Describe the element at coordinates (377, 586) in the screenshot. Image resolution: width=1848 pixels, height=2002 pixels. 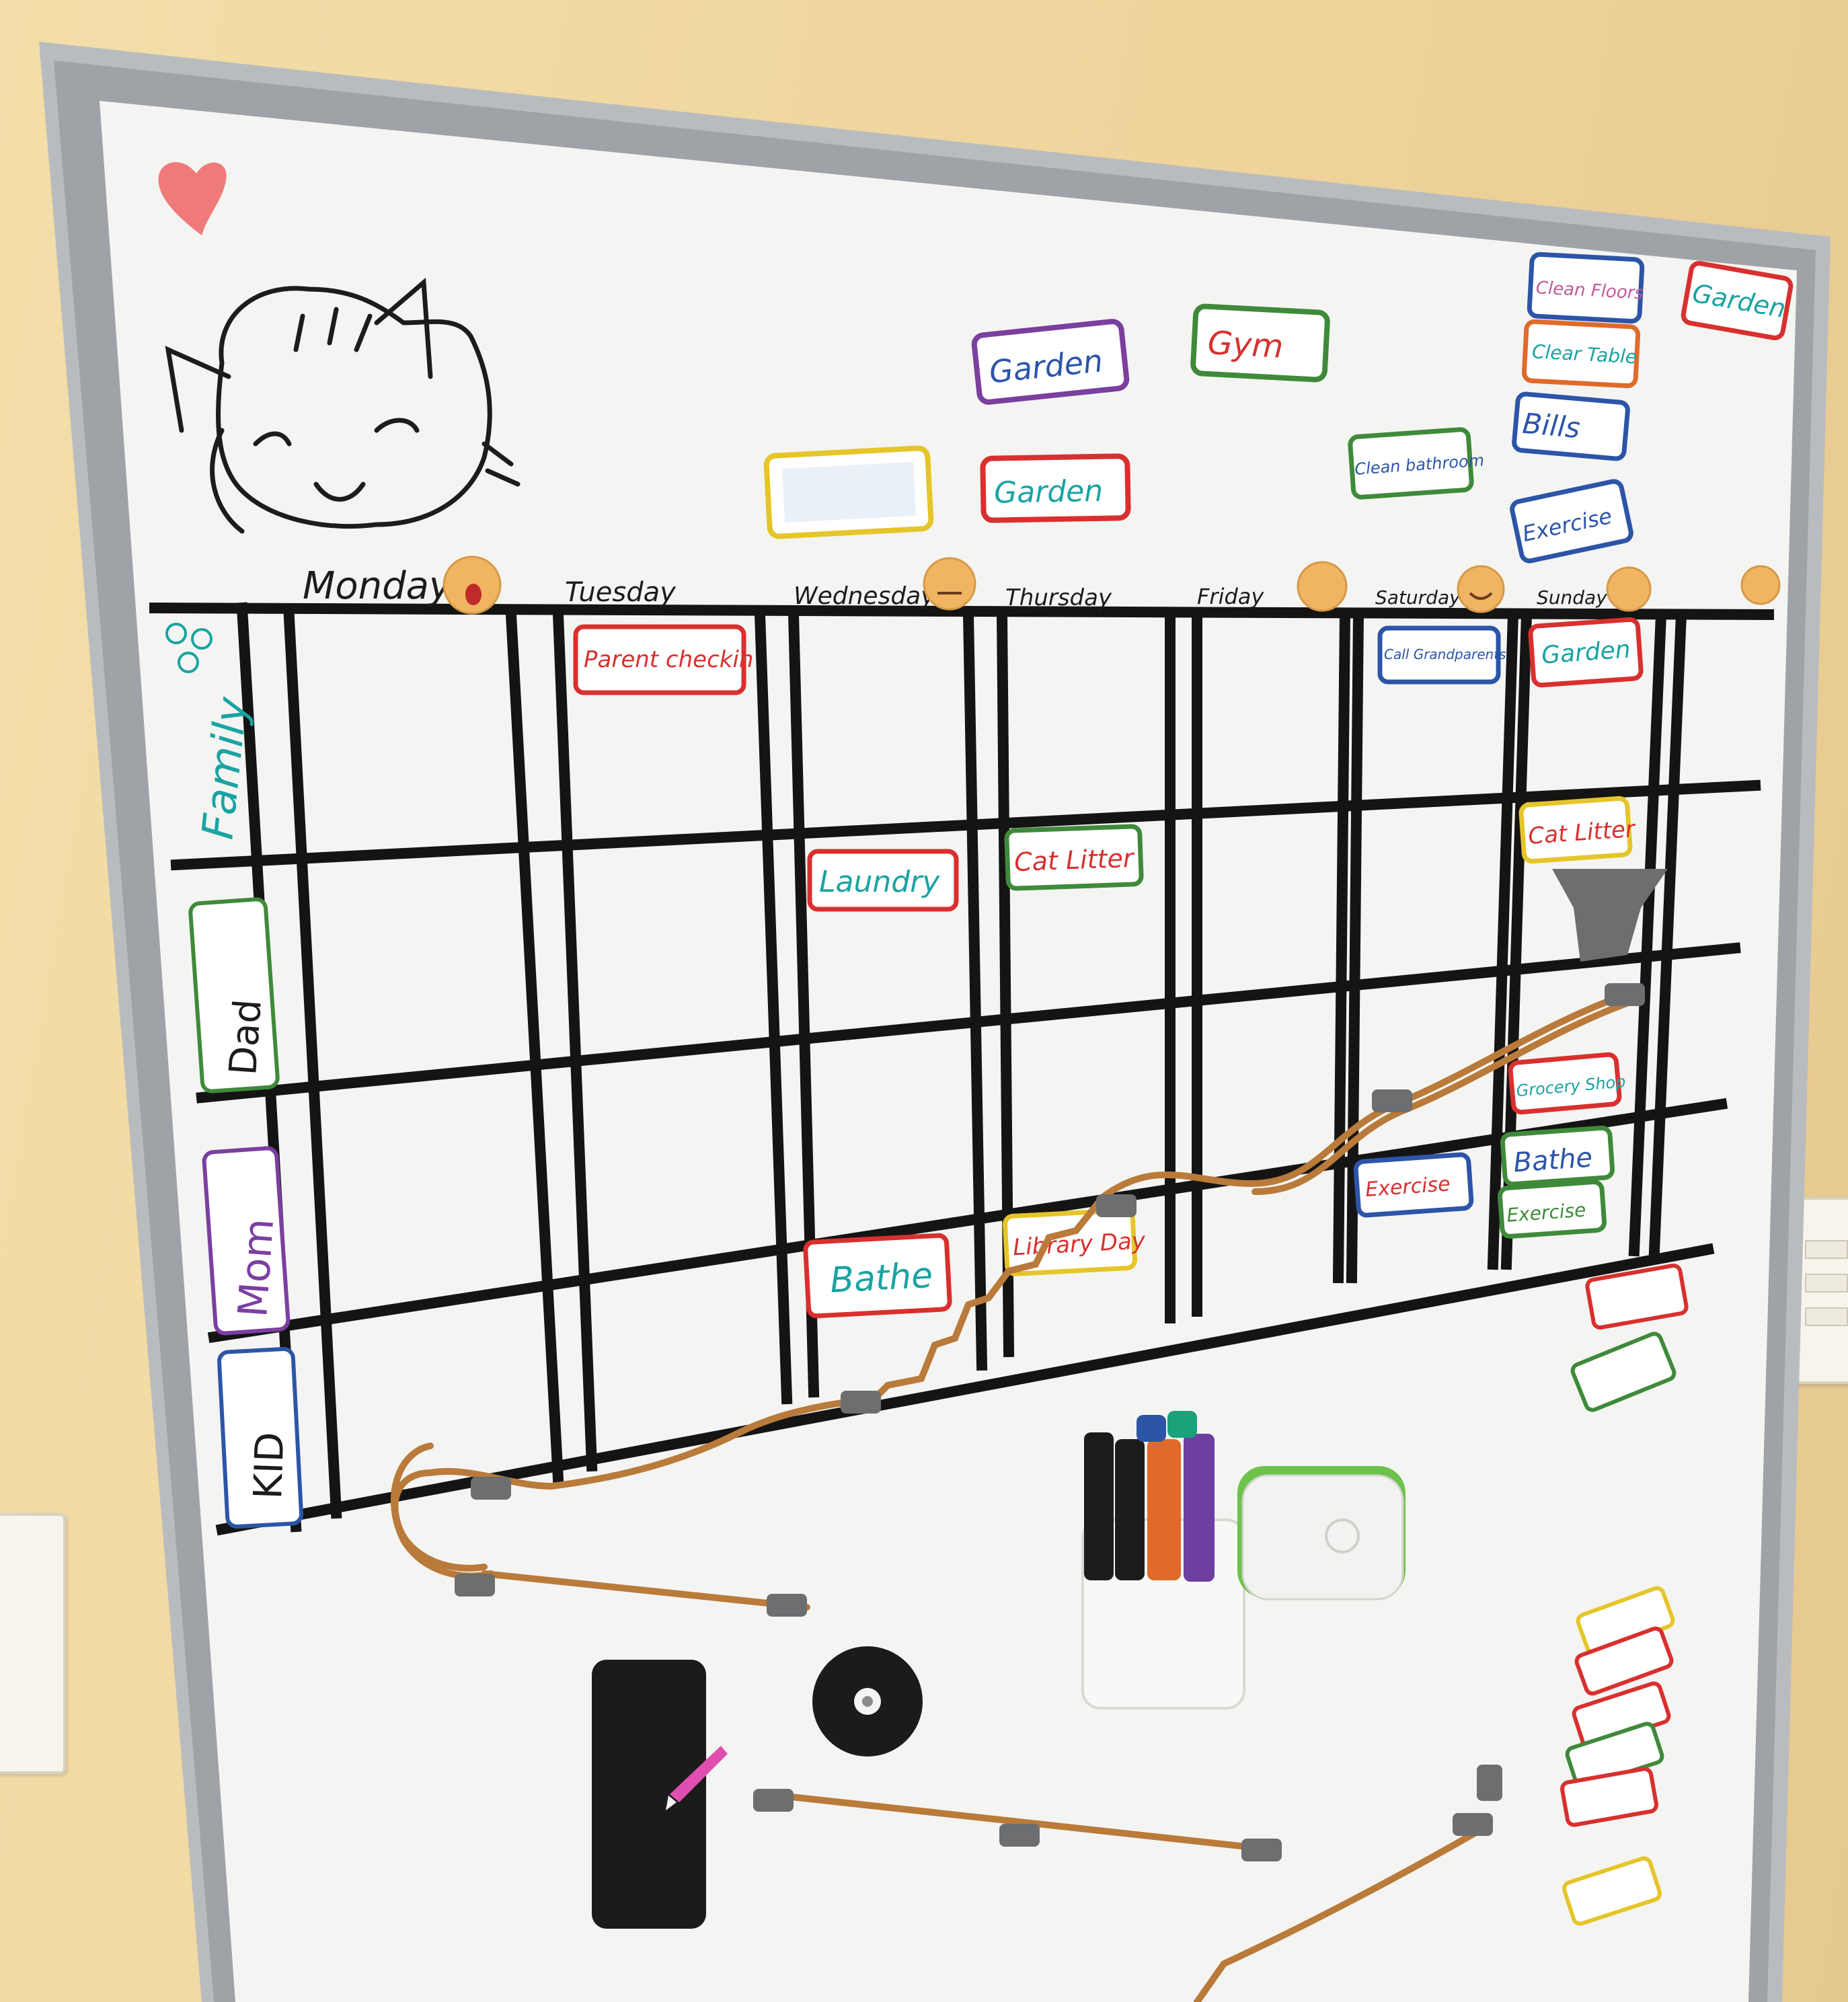
I see `day-header-monday: Monday` at that location.